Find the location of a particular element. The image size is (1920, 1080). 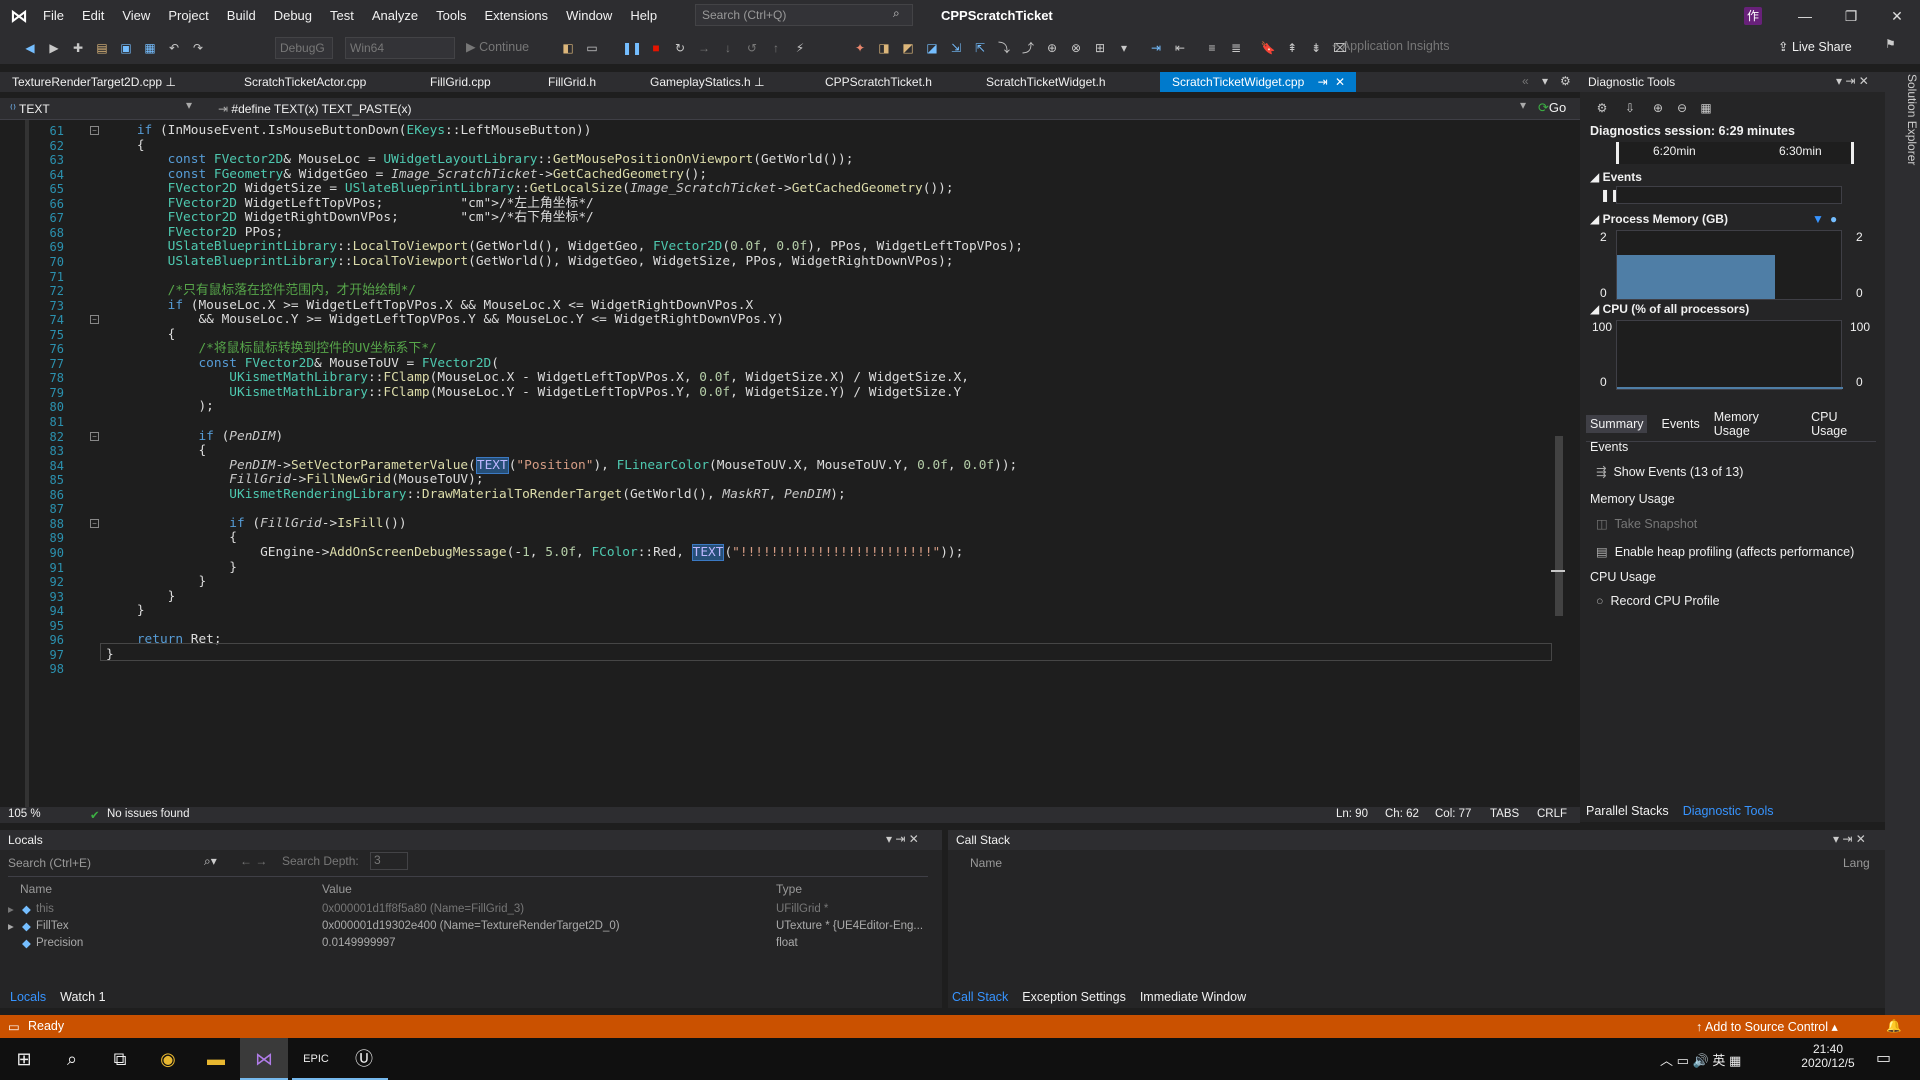

tab-immediate-window: Immediate Window is located at coordinates (1193, 997).